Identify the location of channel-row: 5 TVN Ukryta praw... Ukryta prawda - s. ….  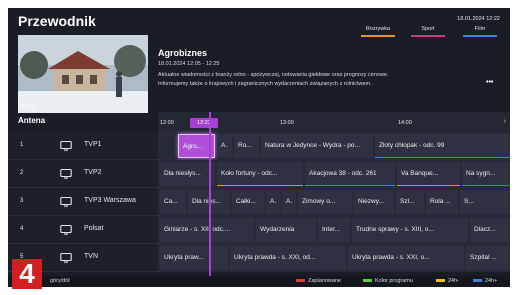
(259, 258).